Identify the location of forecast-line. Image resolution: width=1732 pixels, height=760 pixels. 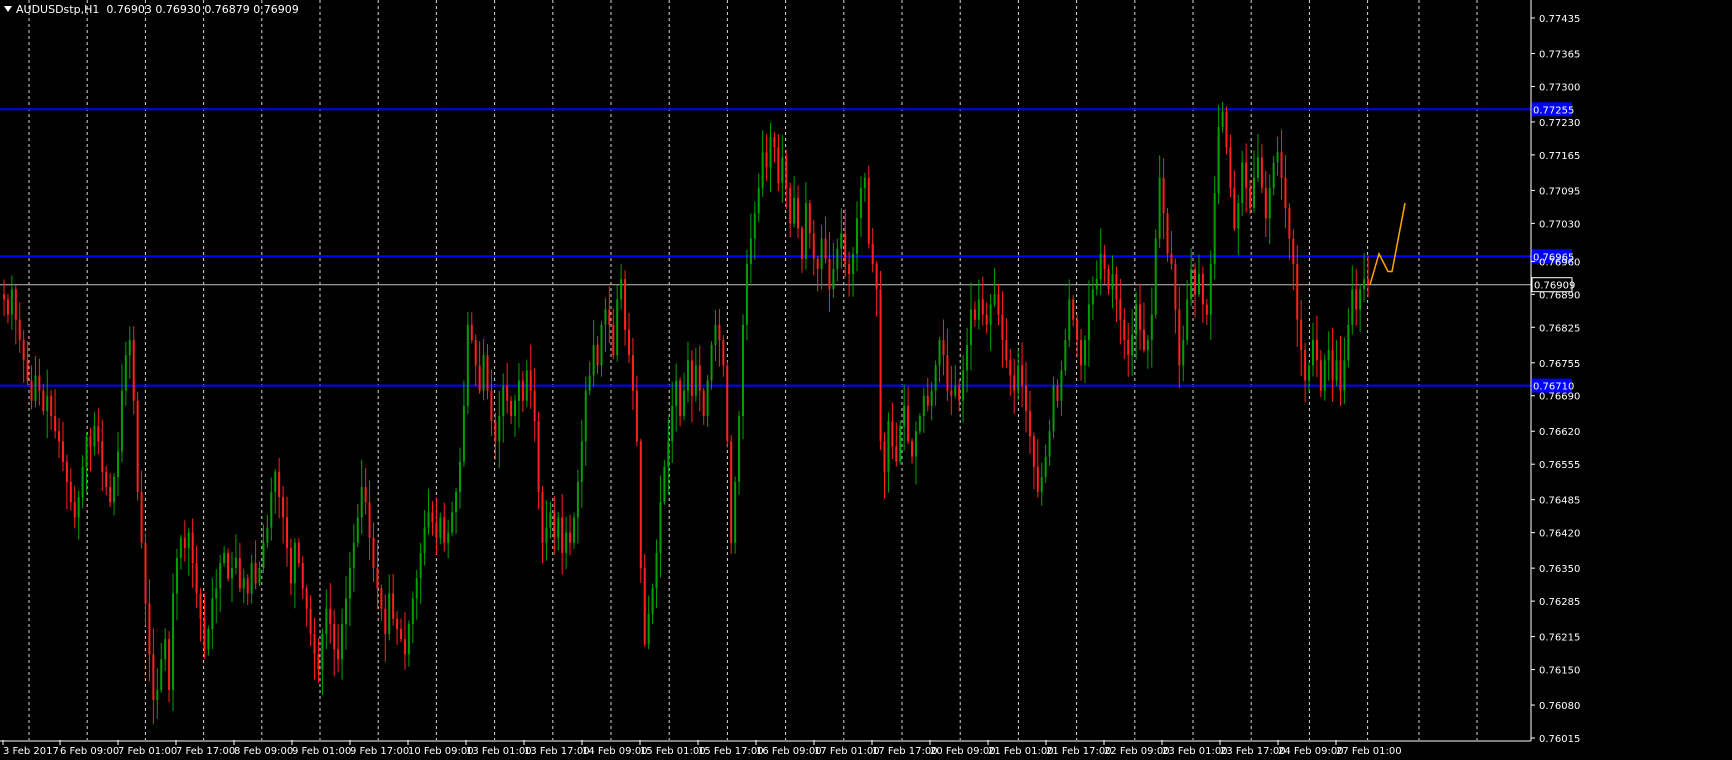
(1387, 243).